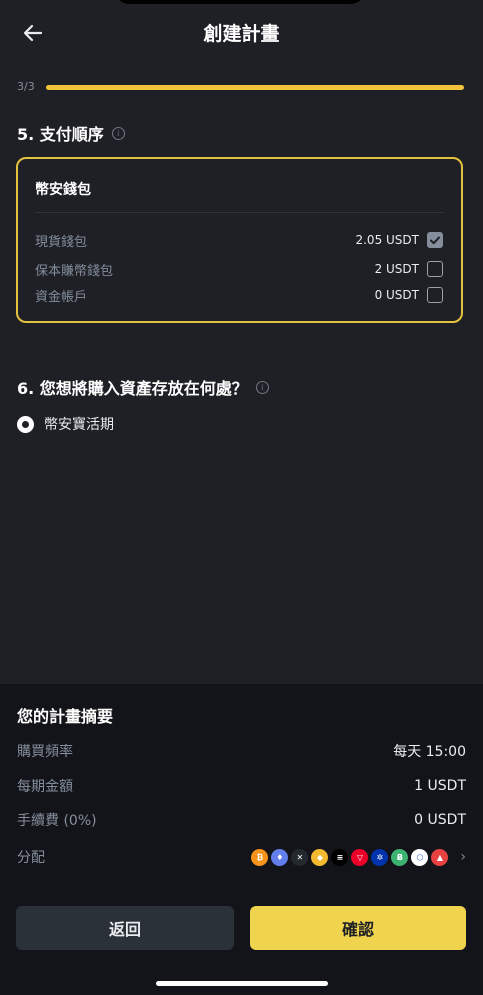 The height and width of the screenshot is (995, 483). What do you see at coordinates (239, 269) in the screenshot?
I see `wallet-row-earn: 保本賺幣錢包 2 USDT` at bounding box center [239, 269].